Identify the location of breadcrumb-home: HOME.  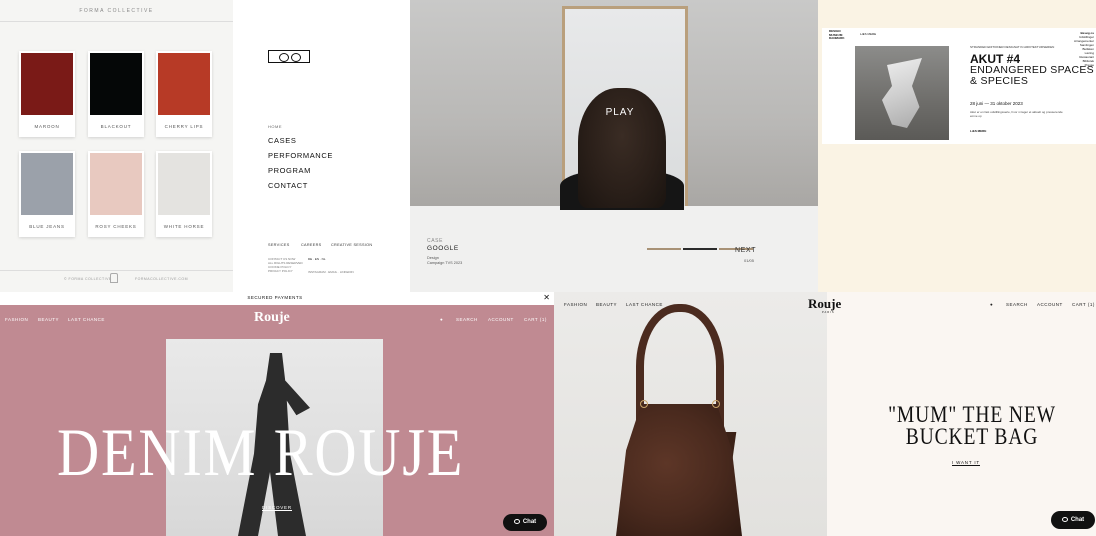
(275, 126).